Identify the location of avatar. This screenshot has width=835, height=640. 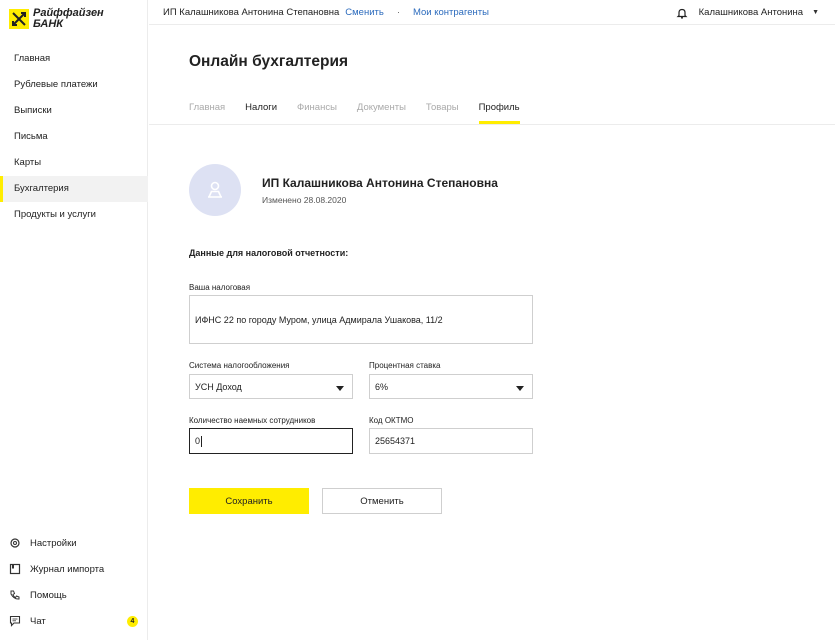
(215, 190).